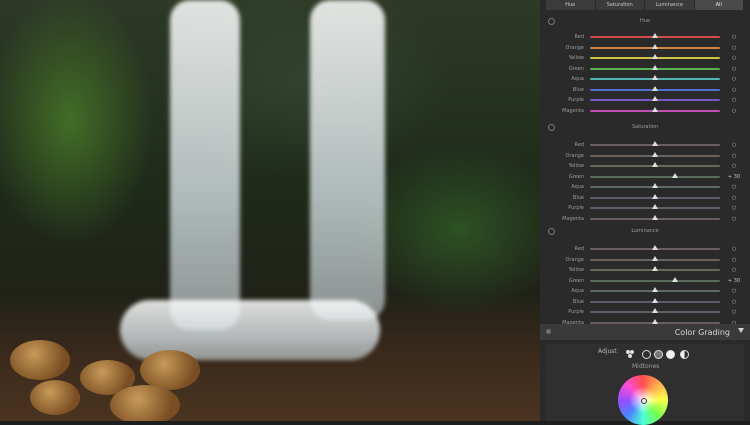  What do you see at coordinates (645, 48) in the screenshot?
I see `slider-row-hue-orange: Orange ○` at bounding box center [645, 48].